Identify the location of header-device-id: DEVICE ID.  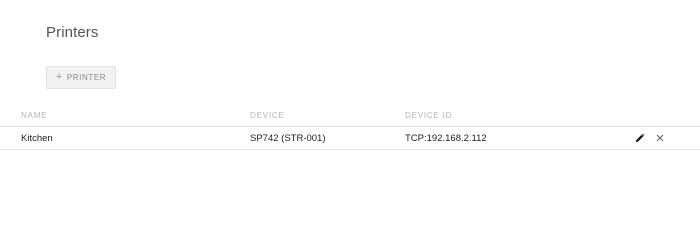
(429, 115).